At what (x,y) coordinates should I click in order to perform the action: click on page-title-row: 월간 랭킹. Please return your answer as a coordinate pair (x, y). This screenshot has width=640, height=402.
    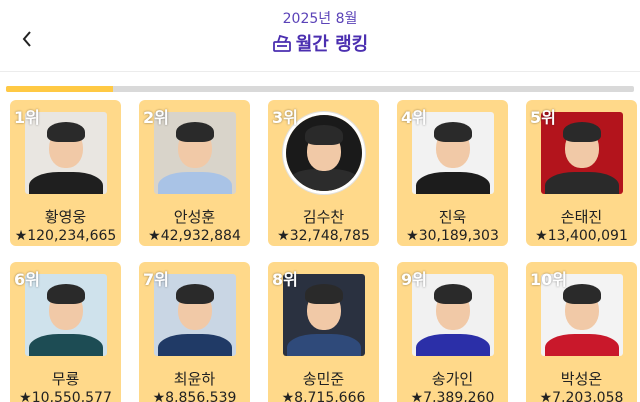
    Looking at the image, I should click on (320, 43).